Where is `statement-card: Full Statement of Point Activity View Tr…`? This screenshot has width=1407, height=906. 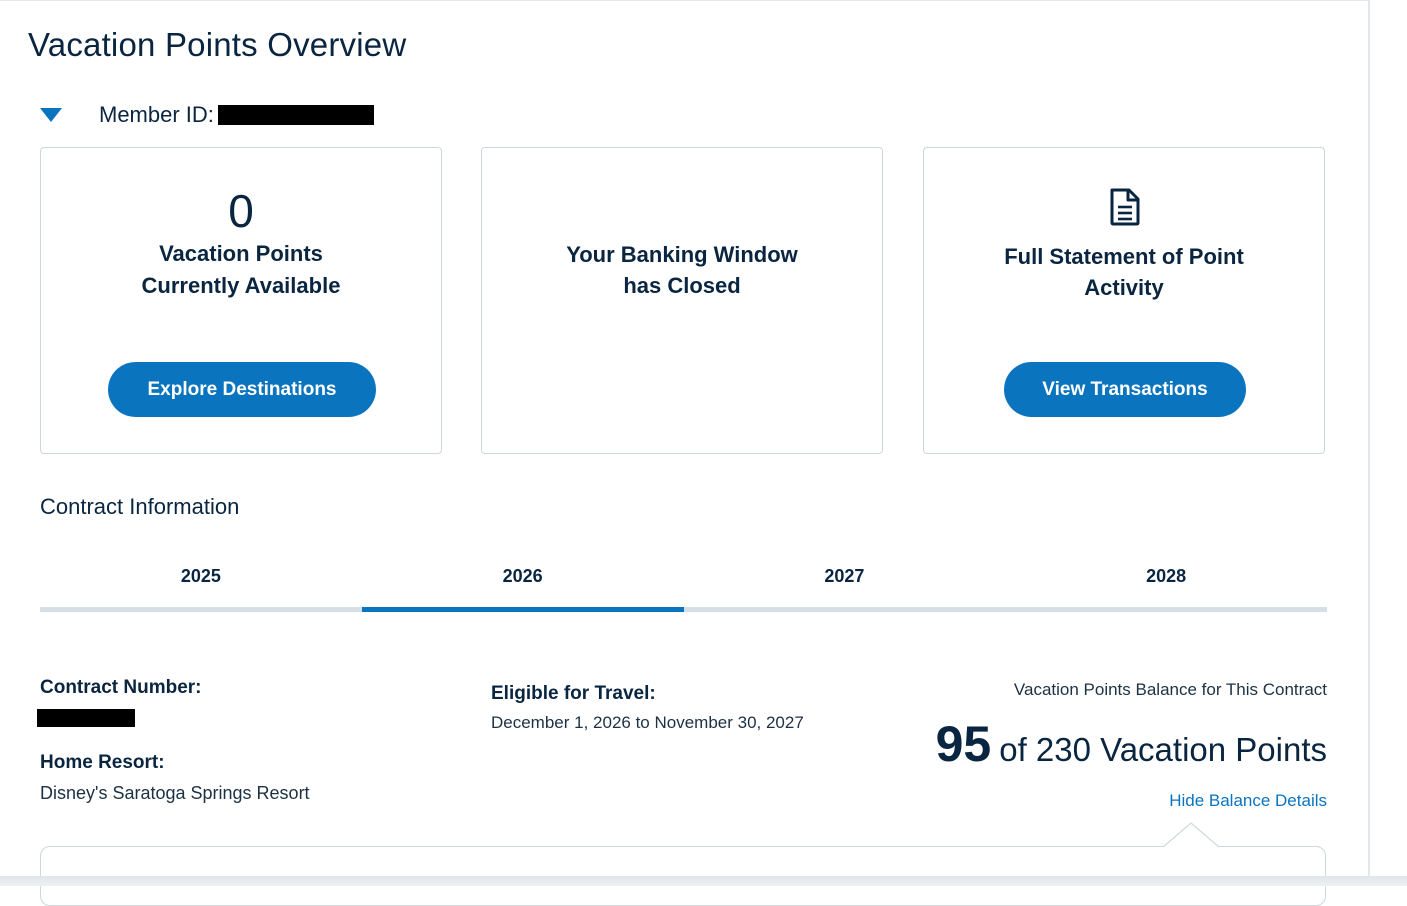 statement-card: Full Statement of Point Activity View Tr… is located at coordinates (1124, 300).